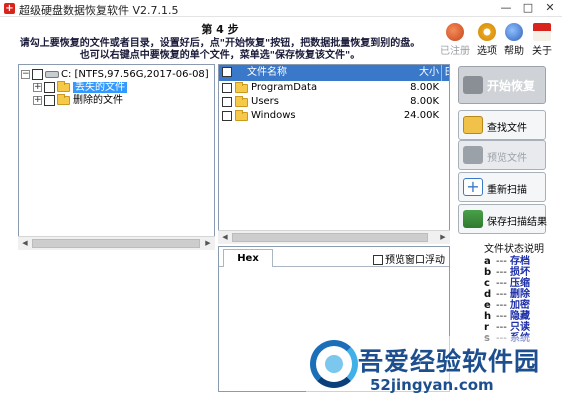 The height and width of the screenshot is (400, 562). What do you see at coordinates (487, 32) in the screenshot?
I see `gear-icon` at bounding box center [487, 32].